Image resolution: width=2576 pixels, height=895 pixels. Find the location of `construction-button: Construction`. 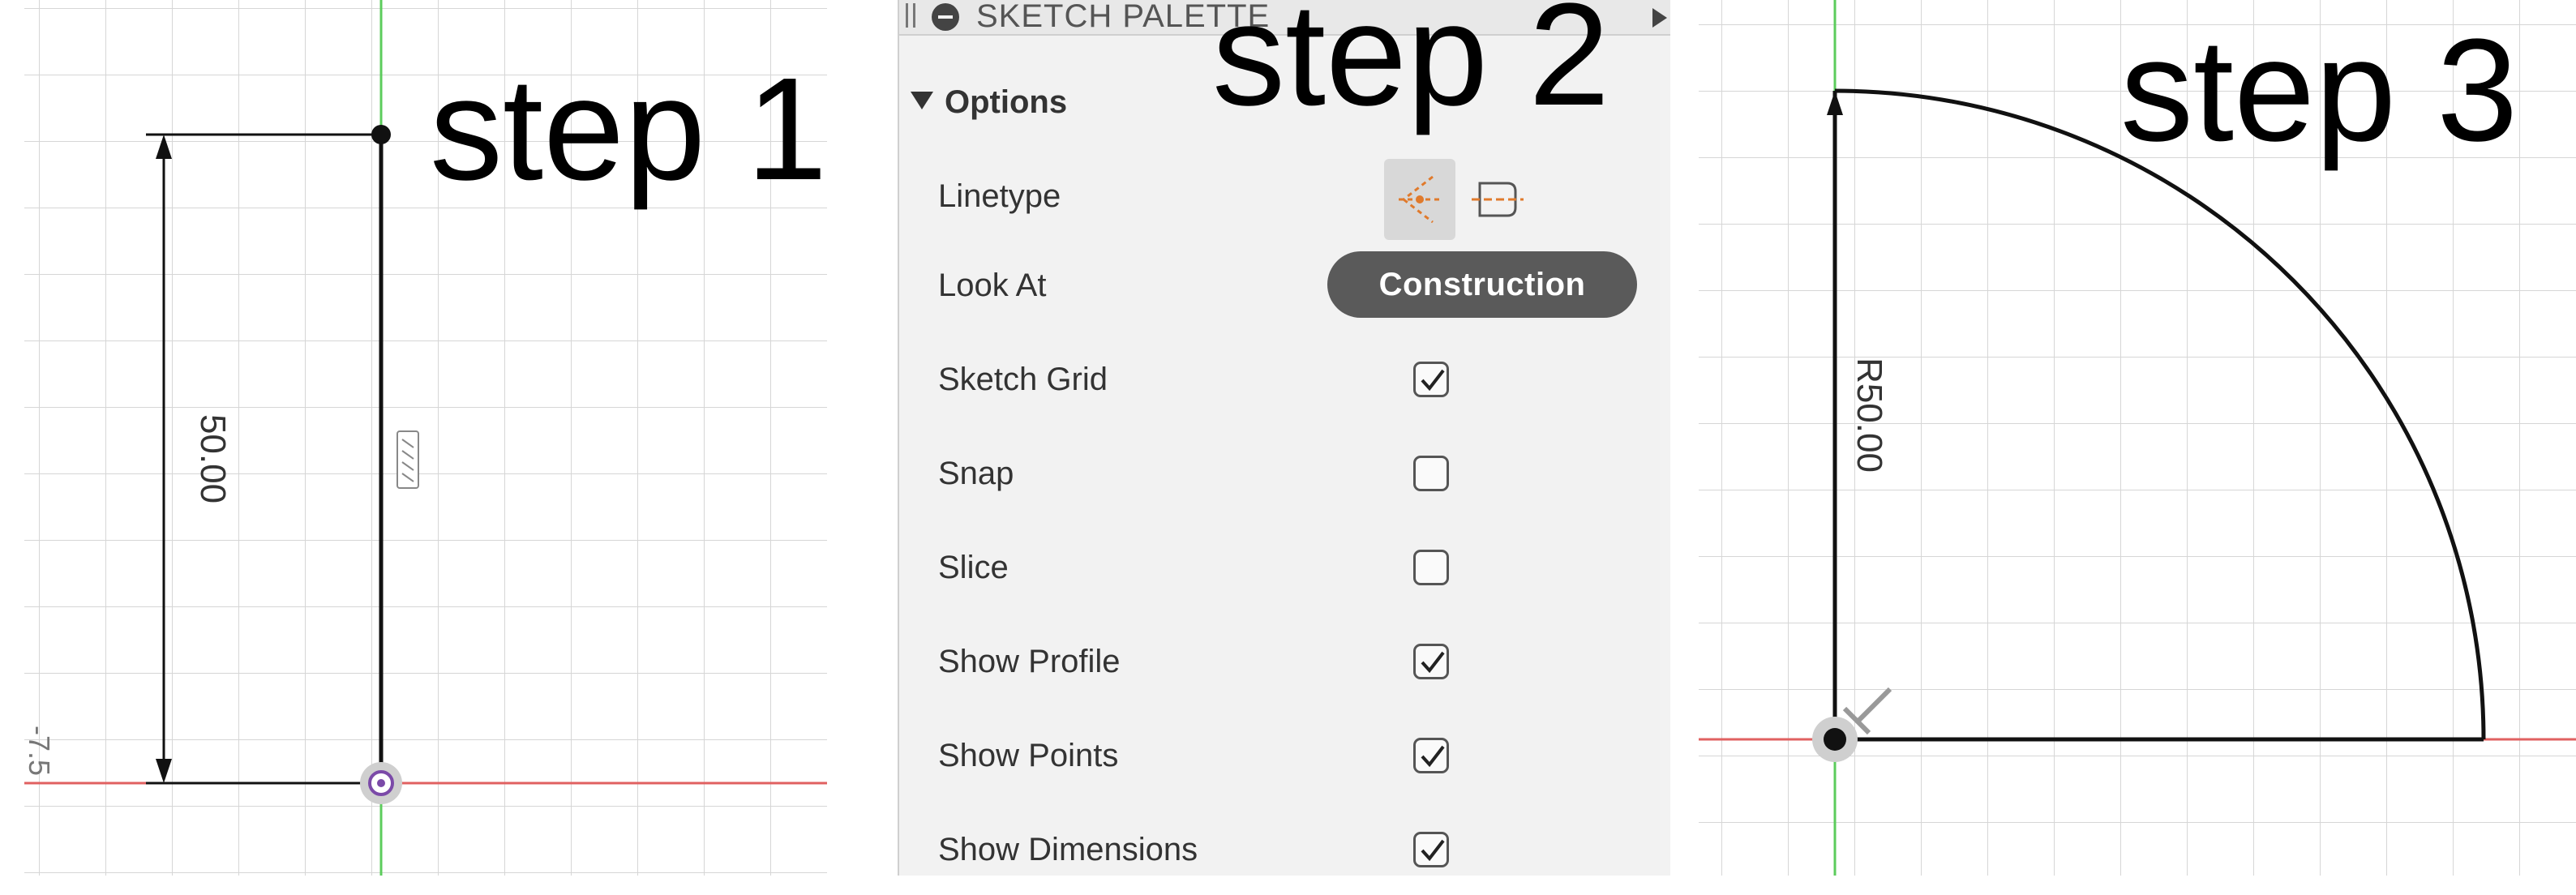

construction-button: Construction is located at coordinates (1482, 284).